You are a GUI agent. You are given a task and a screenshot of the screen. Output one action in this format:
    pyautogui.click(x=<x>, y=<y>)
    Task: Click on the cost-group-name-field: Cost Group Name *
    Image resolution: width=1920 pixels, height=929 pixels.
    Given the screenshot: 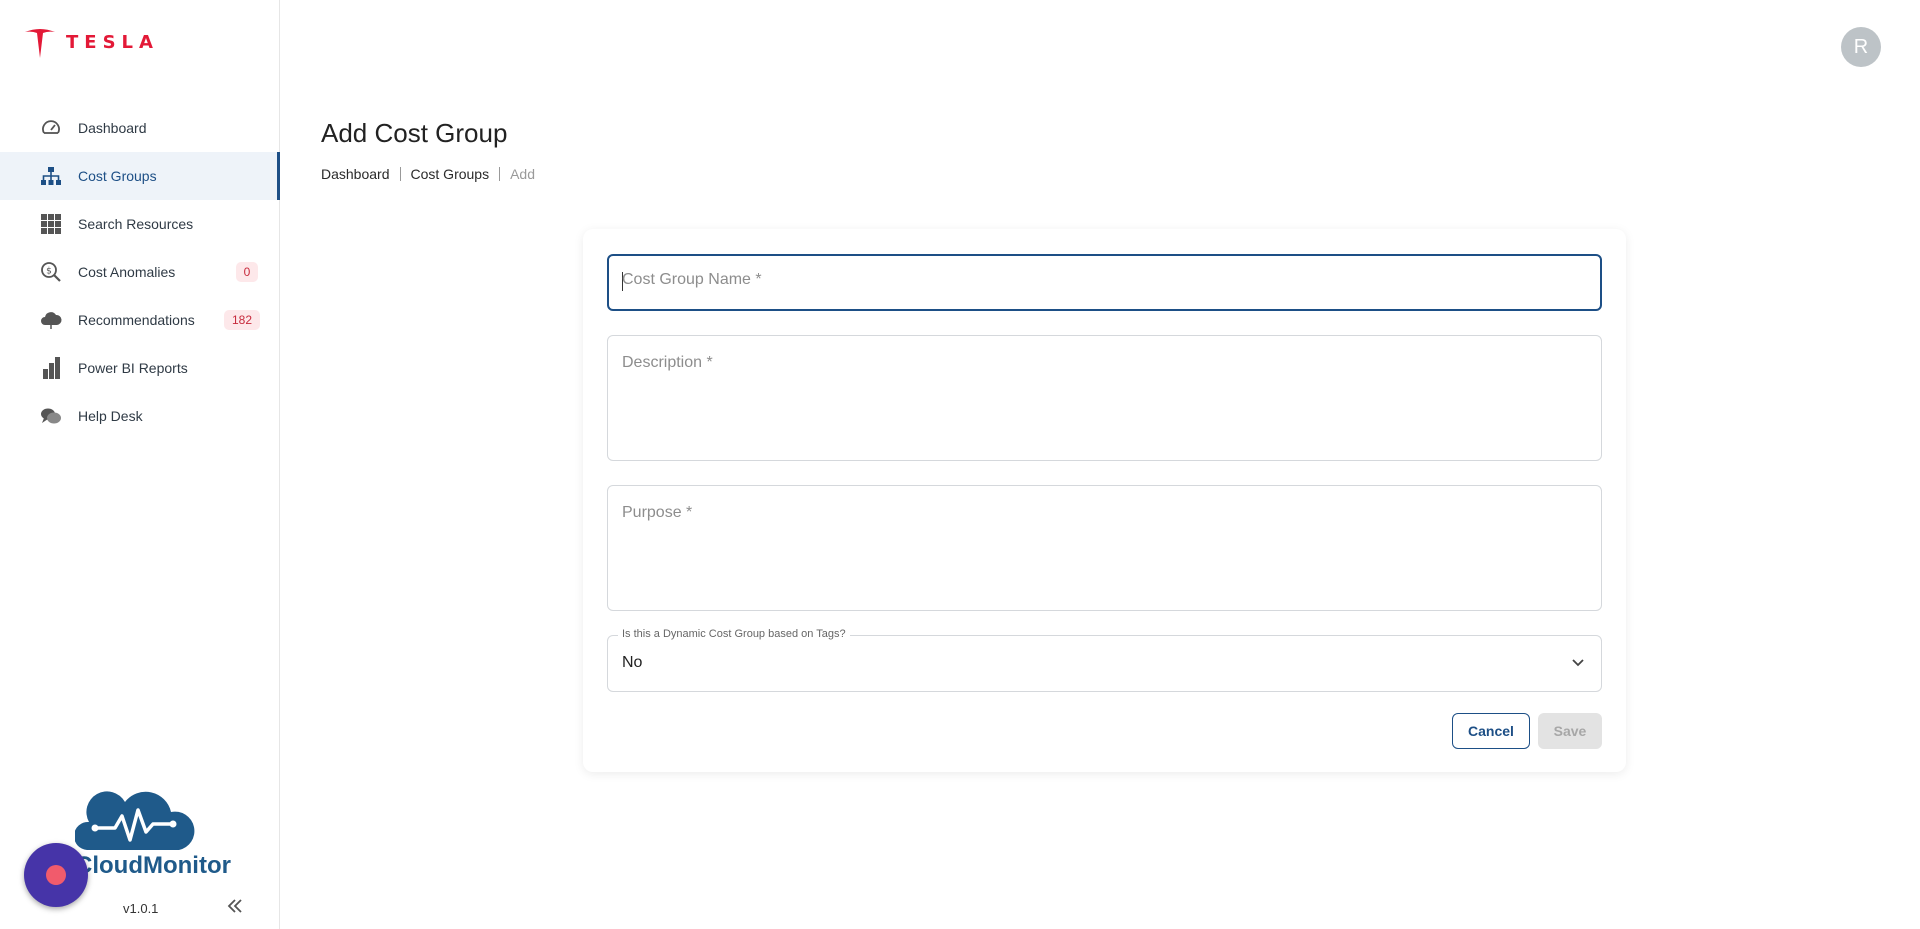 What is the action you would take?
    pyautogui.click(x=1104, y=282)
    